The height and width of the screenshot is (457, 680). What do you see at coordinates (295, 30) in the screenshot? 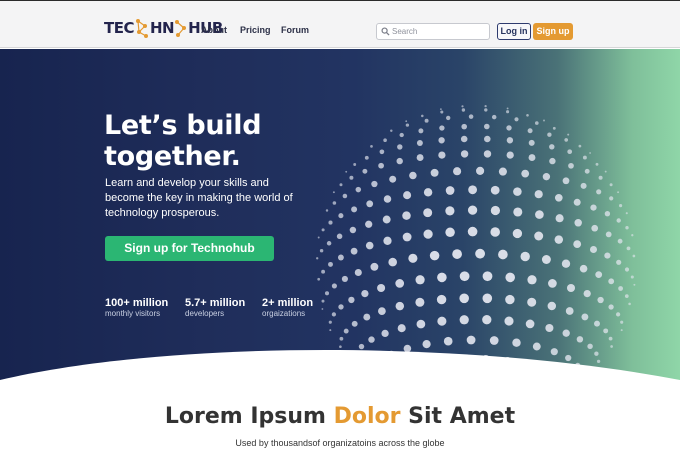
I see `nav-forum: Forum` at bounding box center [295, 30].